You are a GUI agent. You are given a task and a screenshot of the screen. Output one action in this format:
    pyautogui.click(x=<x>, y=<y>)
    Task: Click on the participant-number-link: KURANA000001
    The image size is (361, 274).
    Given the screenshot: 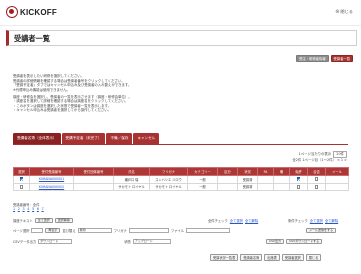 What is the action you would take?
    pyautogui.click(x=51, y=179)
    